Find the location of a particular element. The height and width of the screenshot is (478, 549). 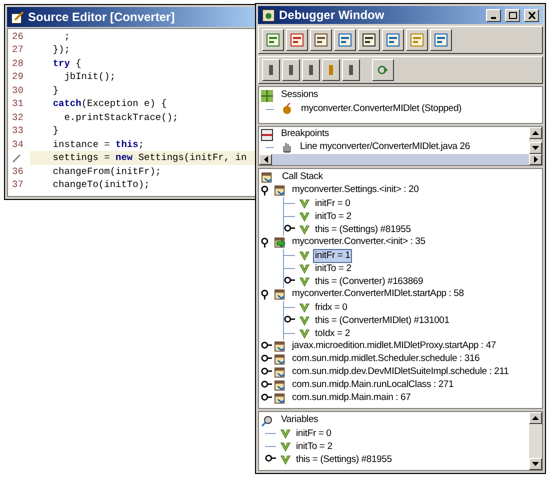

close-icon is located at coordinates (532, 15).